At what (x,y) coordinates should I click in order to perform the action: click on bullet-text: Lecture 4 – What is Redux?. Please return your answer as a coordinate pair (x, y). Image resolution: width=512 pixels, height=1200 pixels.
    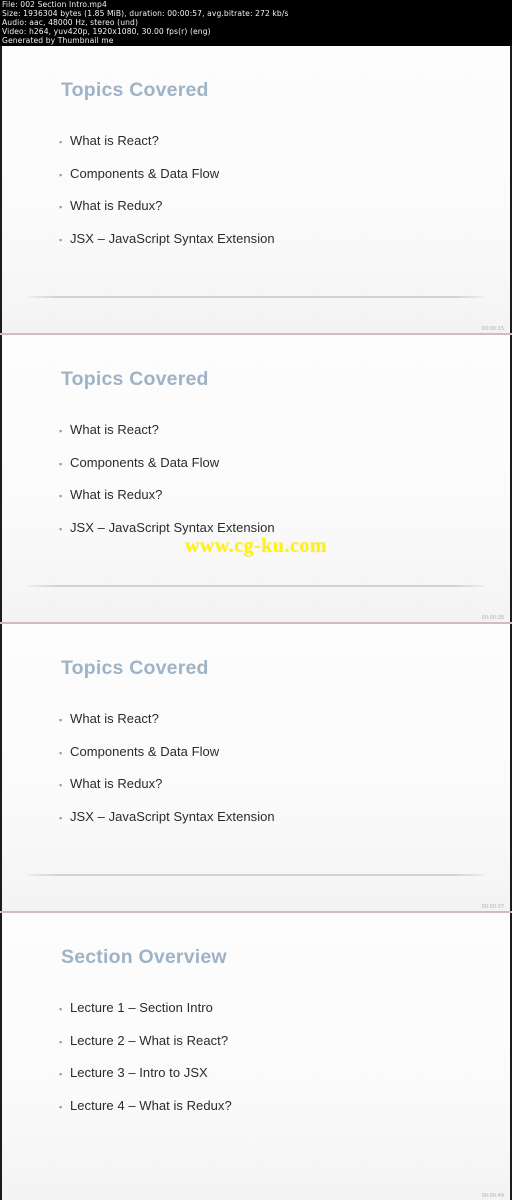
    Looking at the image, I should click on (151, 1105).